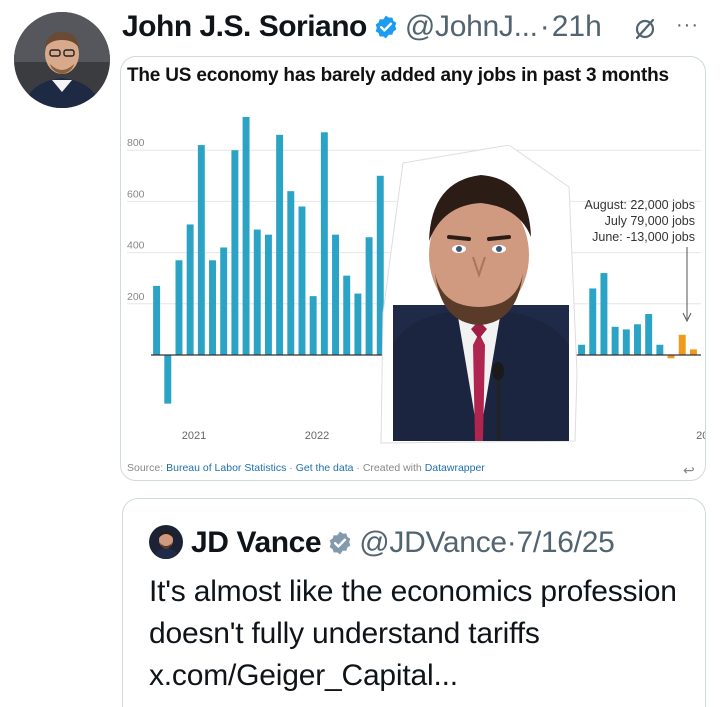 The height and width of the screenshot is (707, 720). I want to click on source-prefix: Source:, so click(147, 468).